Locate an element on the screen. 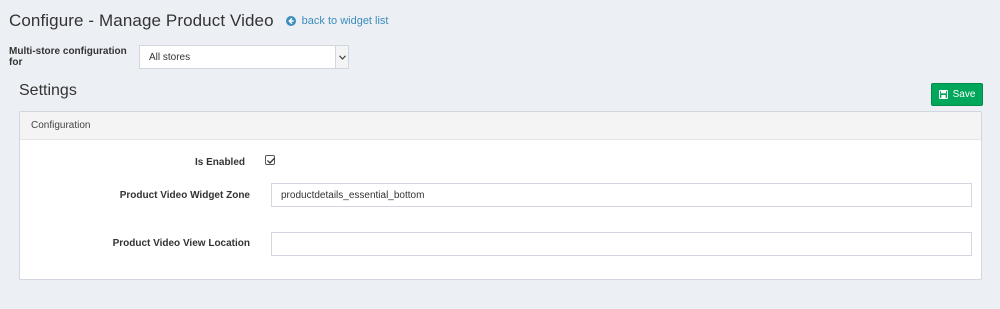  is-enabled-checkbox is located at coordinates (270, 160).